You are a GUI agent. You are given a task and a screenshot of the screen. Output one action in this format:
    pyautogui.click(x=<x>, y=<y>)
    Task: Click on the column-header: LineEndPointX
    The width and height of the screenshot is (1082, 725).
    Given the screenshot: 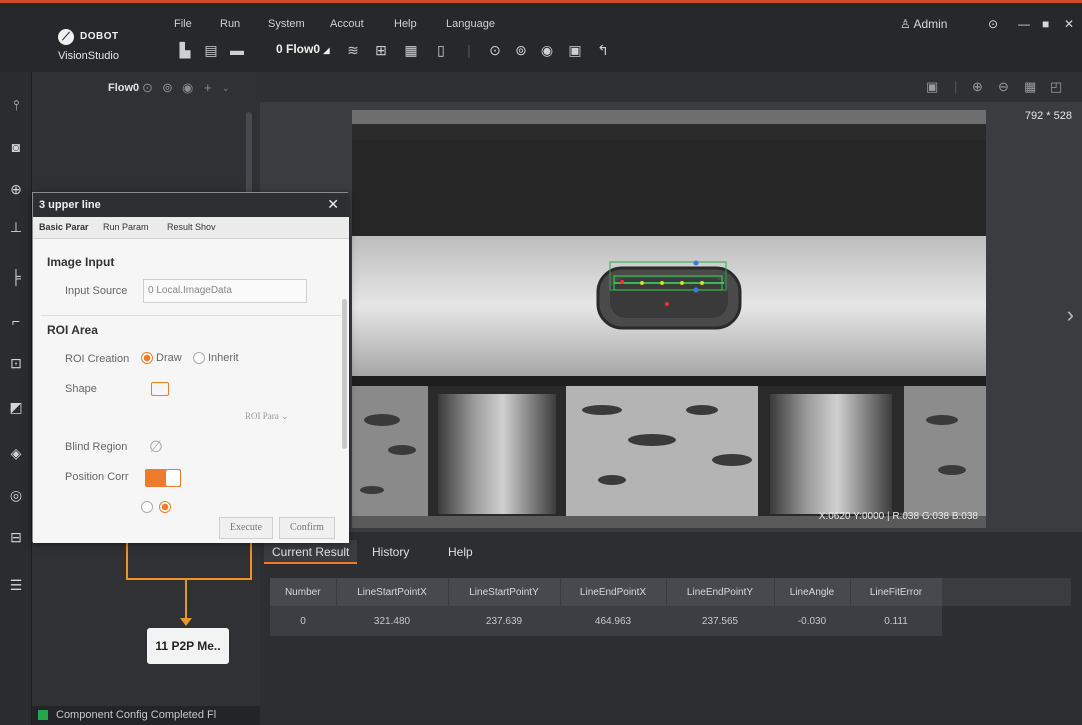 What is the action you would take?
    pyautogui.click(x=613, y=592)
    